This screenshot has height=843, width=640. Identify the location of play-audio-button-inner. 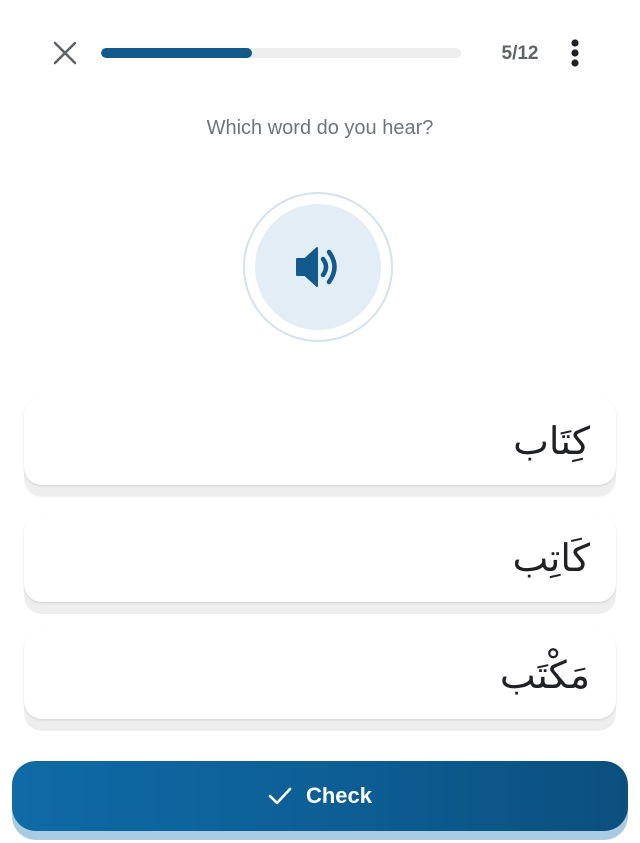
(318, 267).